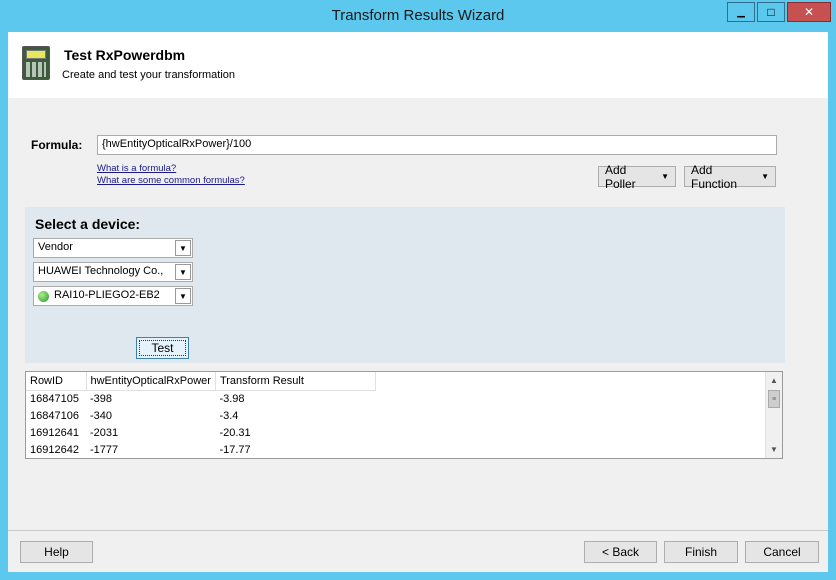 The image size is (836, 580). Describe the element at coordinates (782, 552) in the screenshot. I see `cancel-button: Cancel` at that location.